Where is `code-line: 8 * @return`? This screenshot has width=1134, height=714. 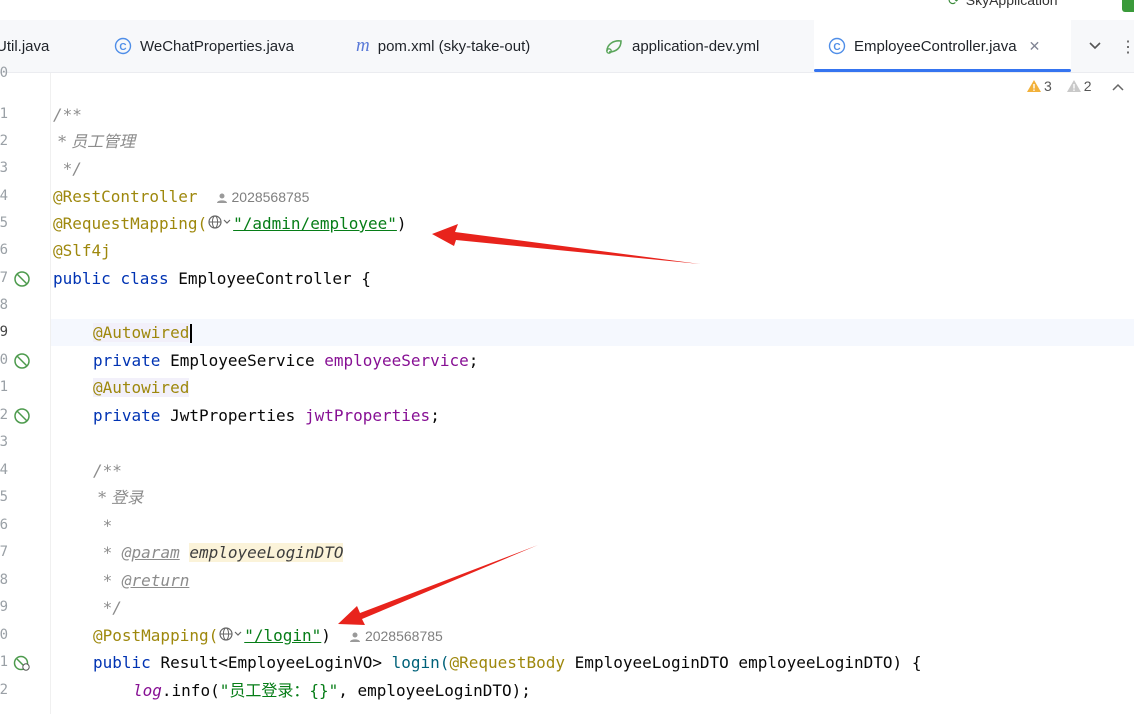 code-line: 8 * @return is located at coordinates (95, 580).